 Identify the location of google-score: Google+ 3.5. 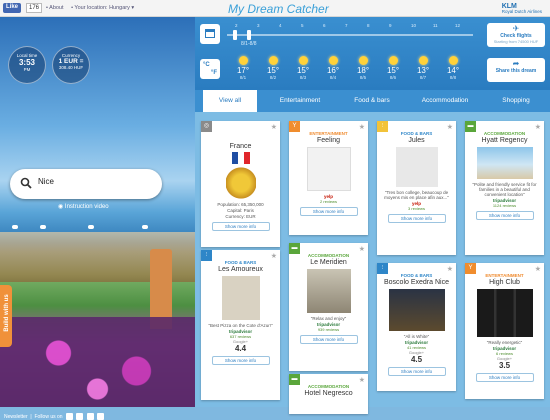
(504, 363).